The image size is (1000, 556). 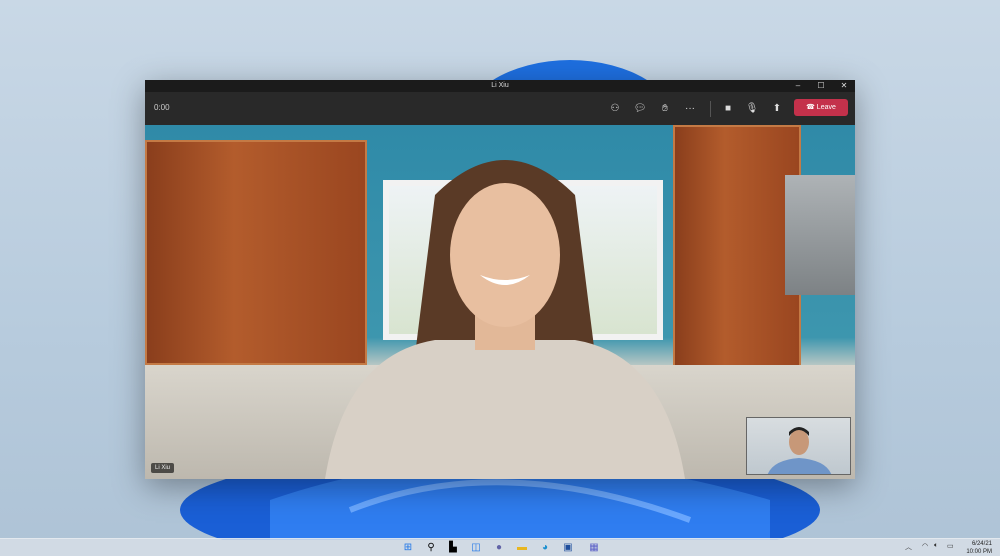 What do you see at coordinates (408, 548) in the screenshot?
I see `start-icon: ⊞` at bounding box center [408, 548].